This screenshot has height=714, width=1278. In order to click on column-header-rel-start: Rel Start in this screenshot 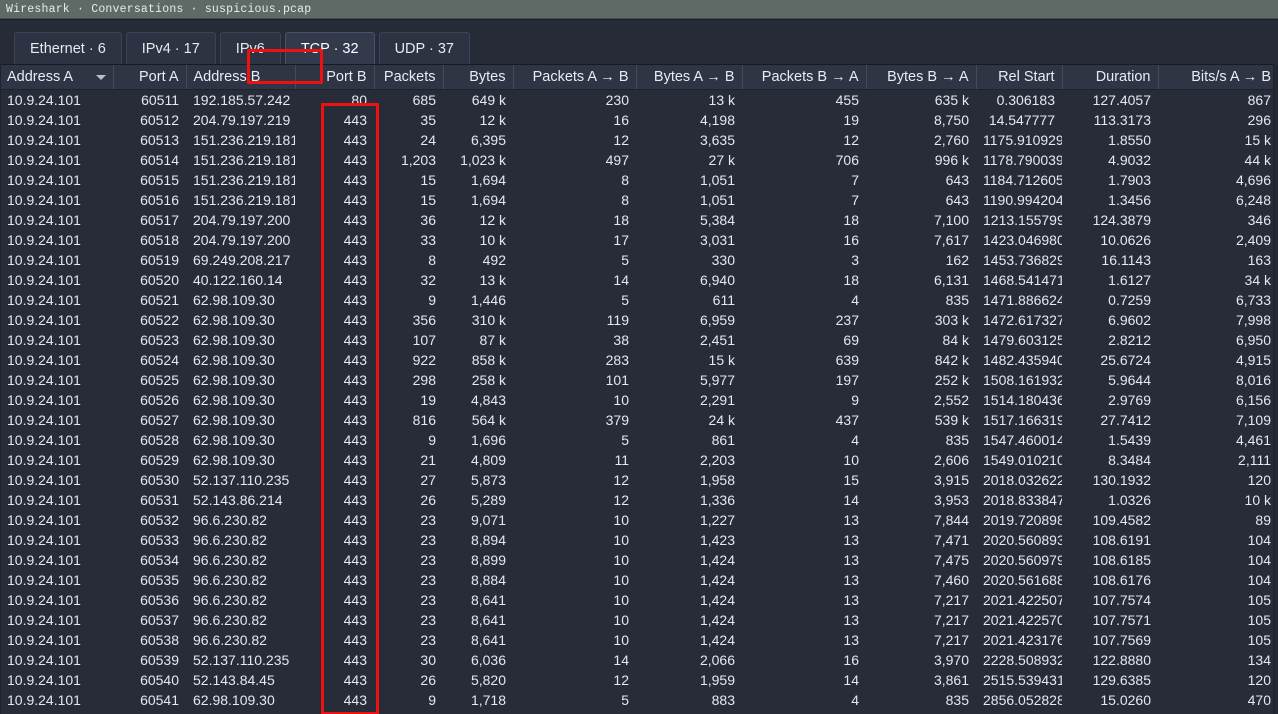, I will do `click(1019, 77)`.